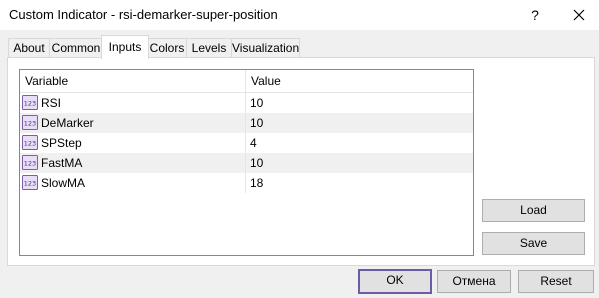 The image size is (599, 298). I want to click on variable-name: FastMA, so click(62, 163).